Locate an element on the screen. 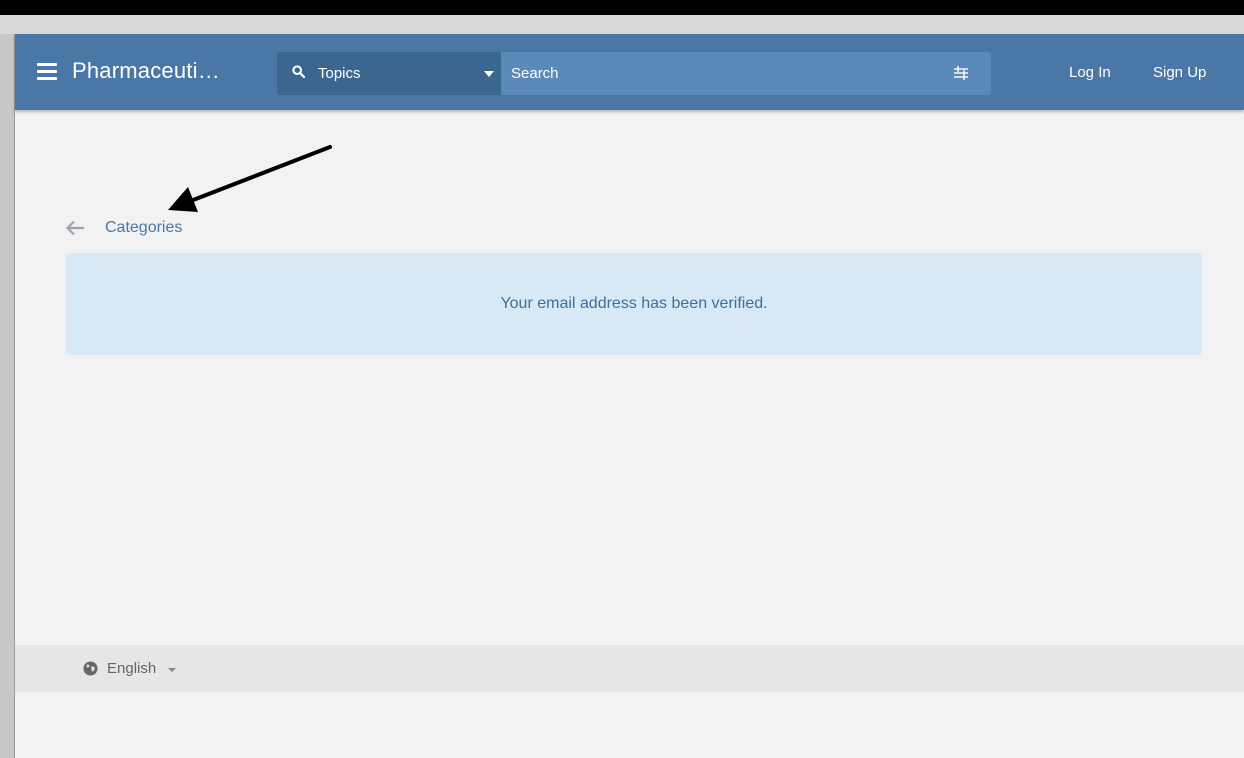 The image size is (1244, 758). verification-alert: Your email address has been verified. is located at coordinates (634, 304).